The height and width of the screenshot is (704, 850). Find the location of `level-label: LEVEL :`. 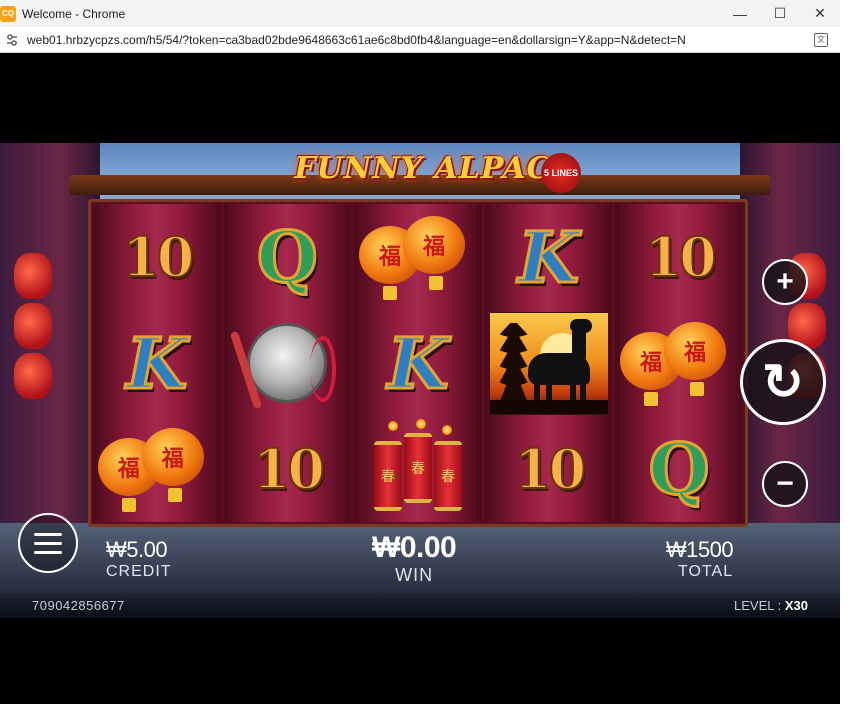

level-label: LEVEL : is located at coordinates (758, 605).